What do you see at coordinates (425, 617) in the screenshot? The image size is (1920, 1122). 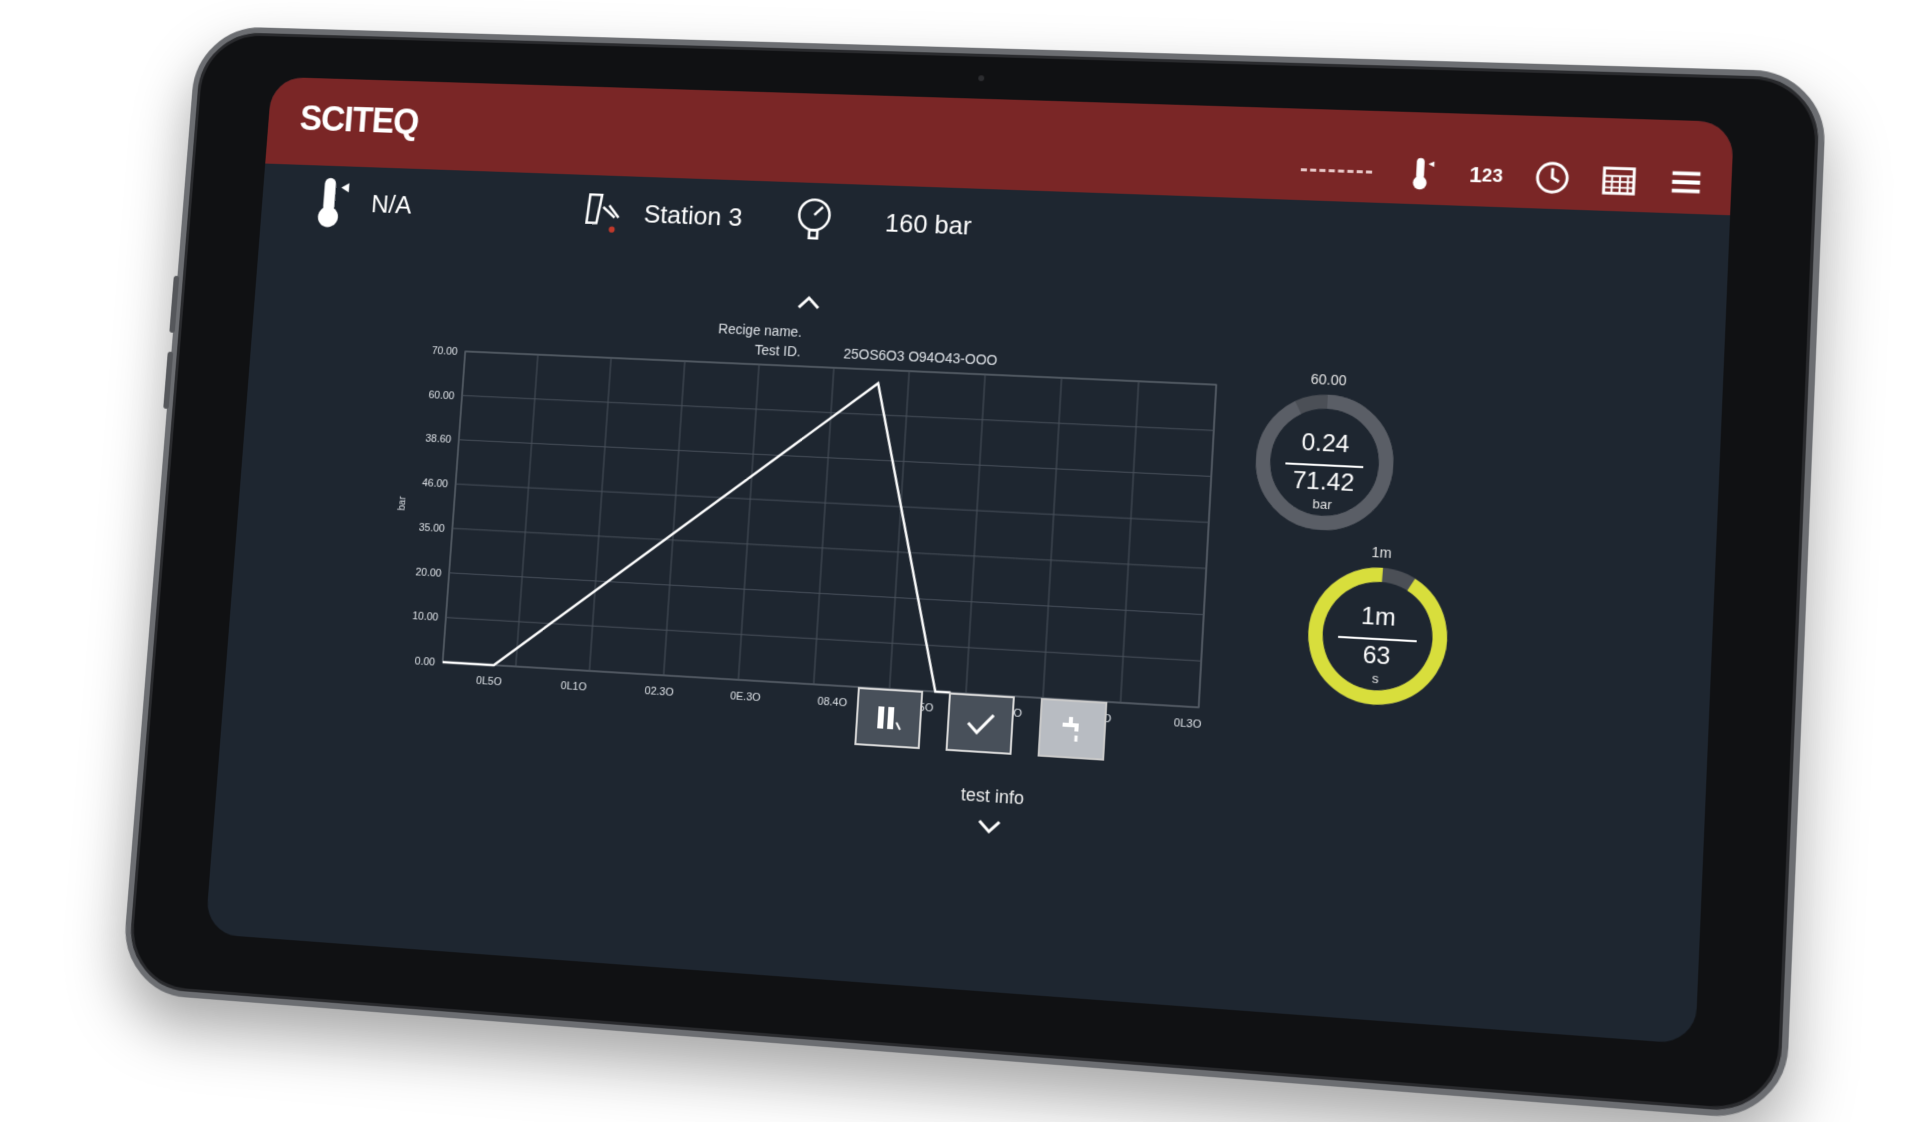 I see `chart-y-tick-label: 10.00` at bounding box center [425, 617].